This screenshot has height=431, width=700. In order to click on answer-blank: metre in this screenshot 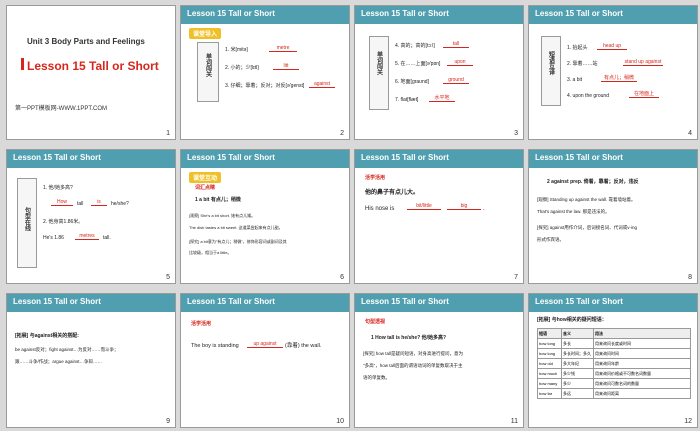, I will do `click(283, 49)`.